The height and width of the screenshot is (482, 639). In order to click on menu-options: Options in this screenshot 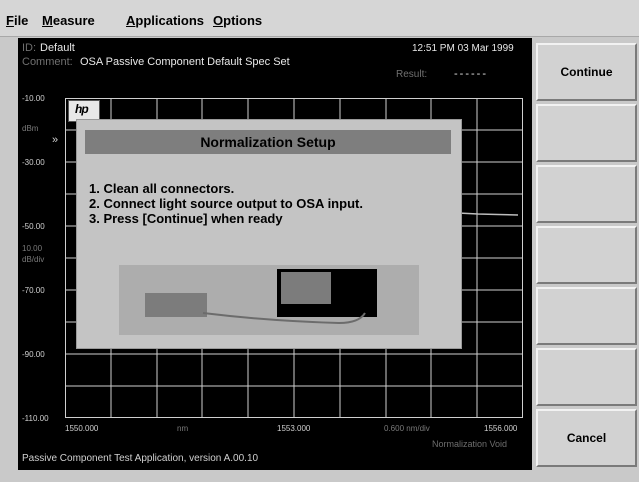, I will do `click(237, 20)`.